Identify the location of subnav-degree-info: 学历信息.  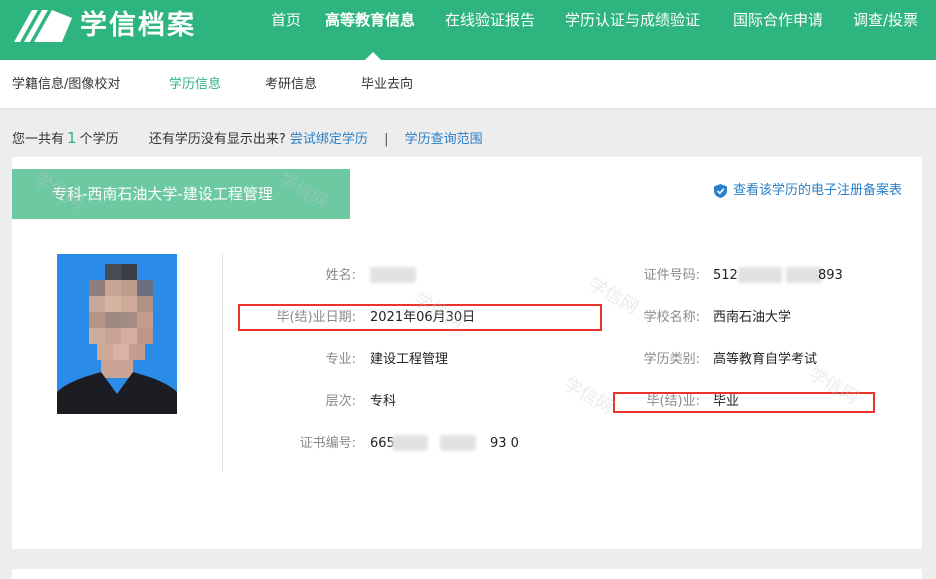
(195, 84).